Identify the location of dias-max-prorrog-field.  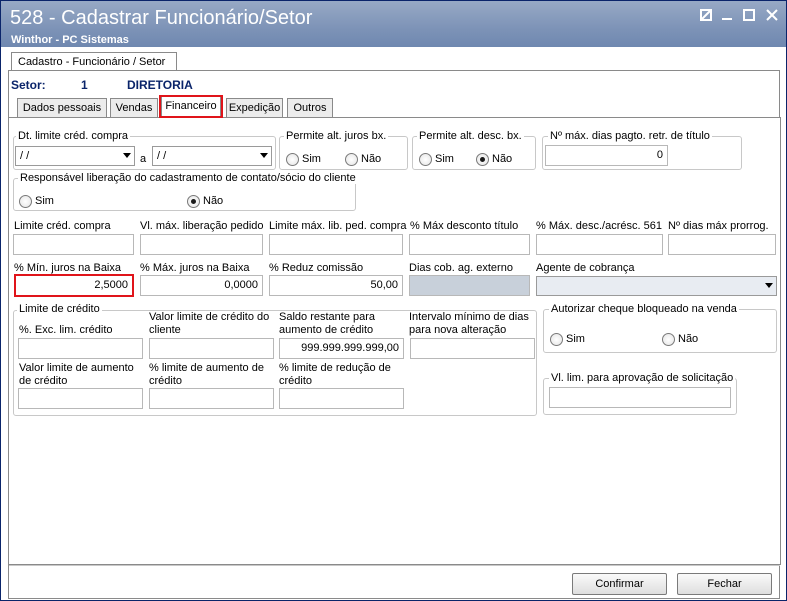
(722, 244).